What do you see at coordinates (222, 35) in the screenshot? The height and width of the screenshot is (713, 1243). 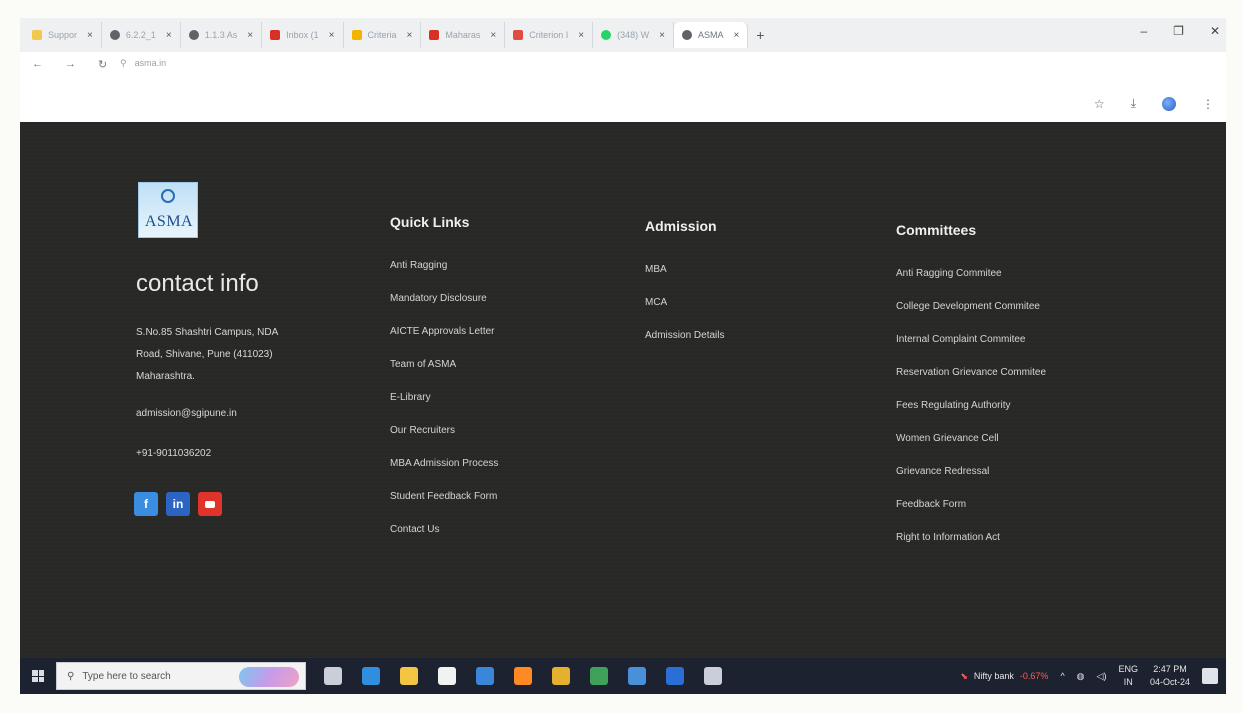 I see `browser-tab: 1.1.3 As ×` at bounding box center [222, 35].